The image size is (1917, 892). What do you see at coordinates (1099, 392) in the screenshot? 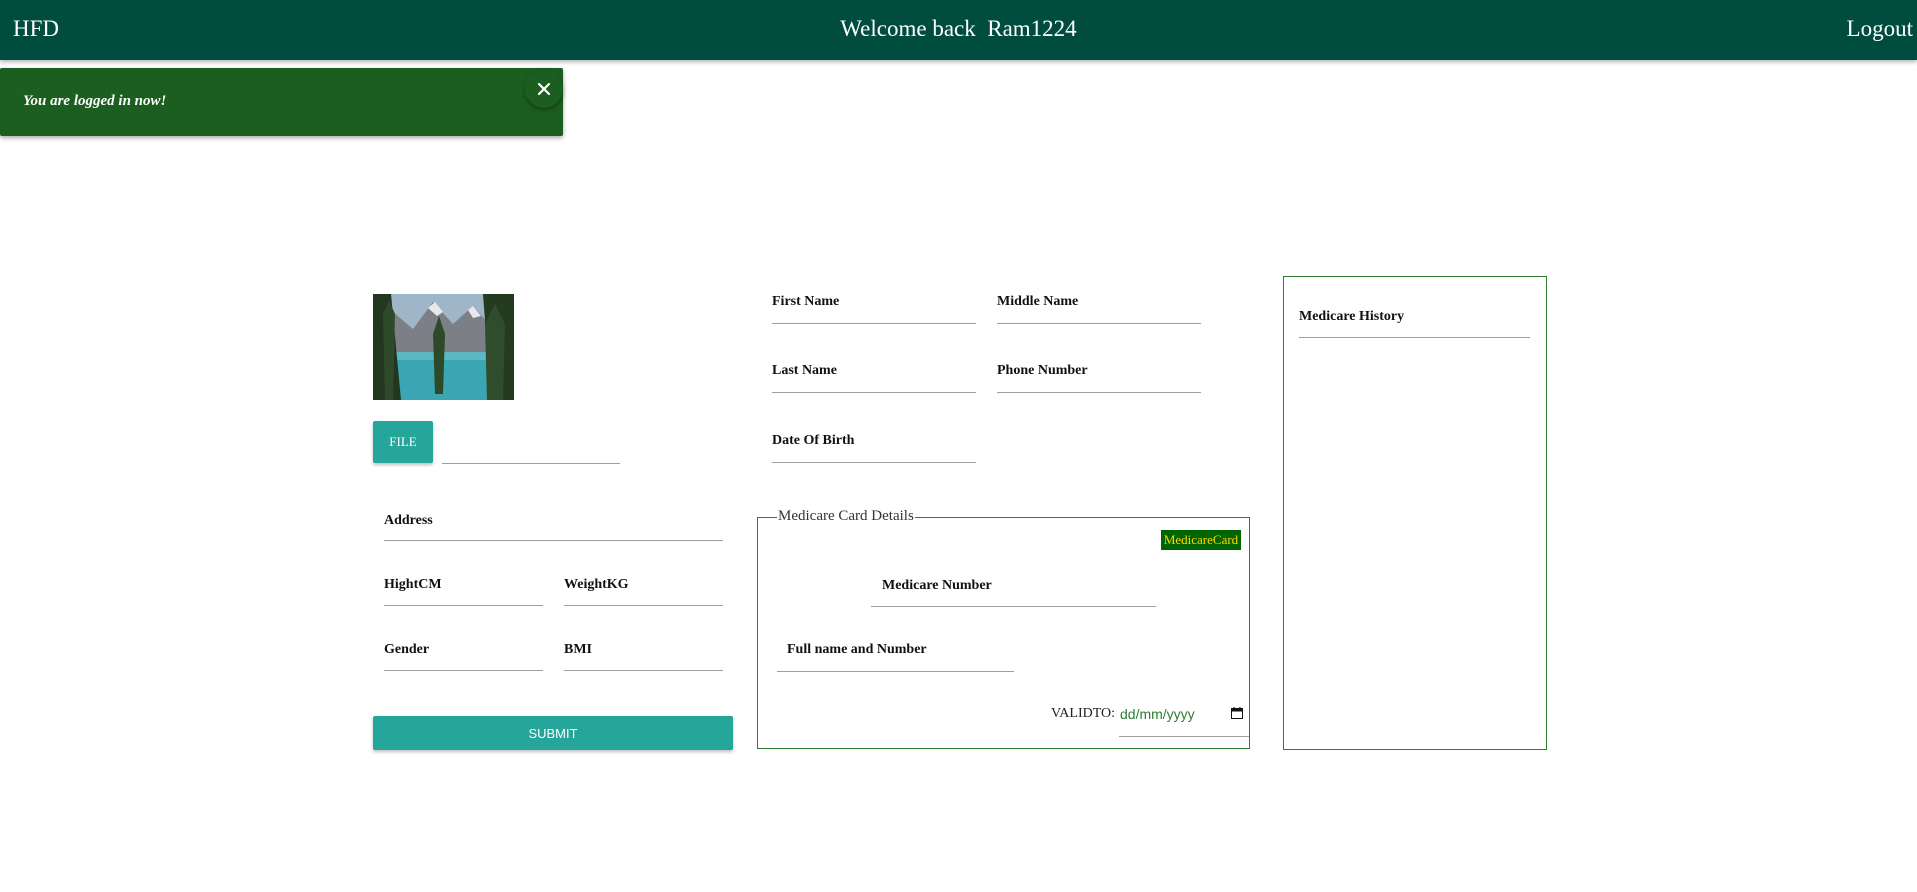
I see `phone-number-input` at bounding box center [1099, 392].